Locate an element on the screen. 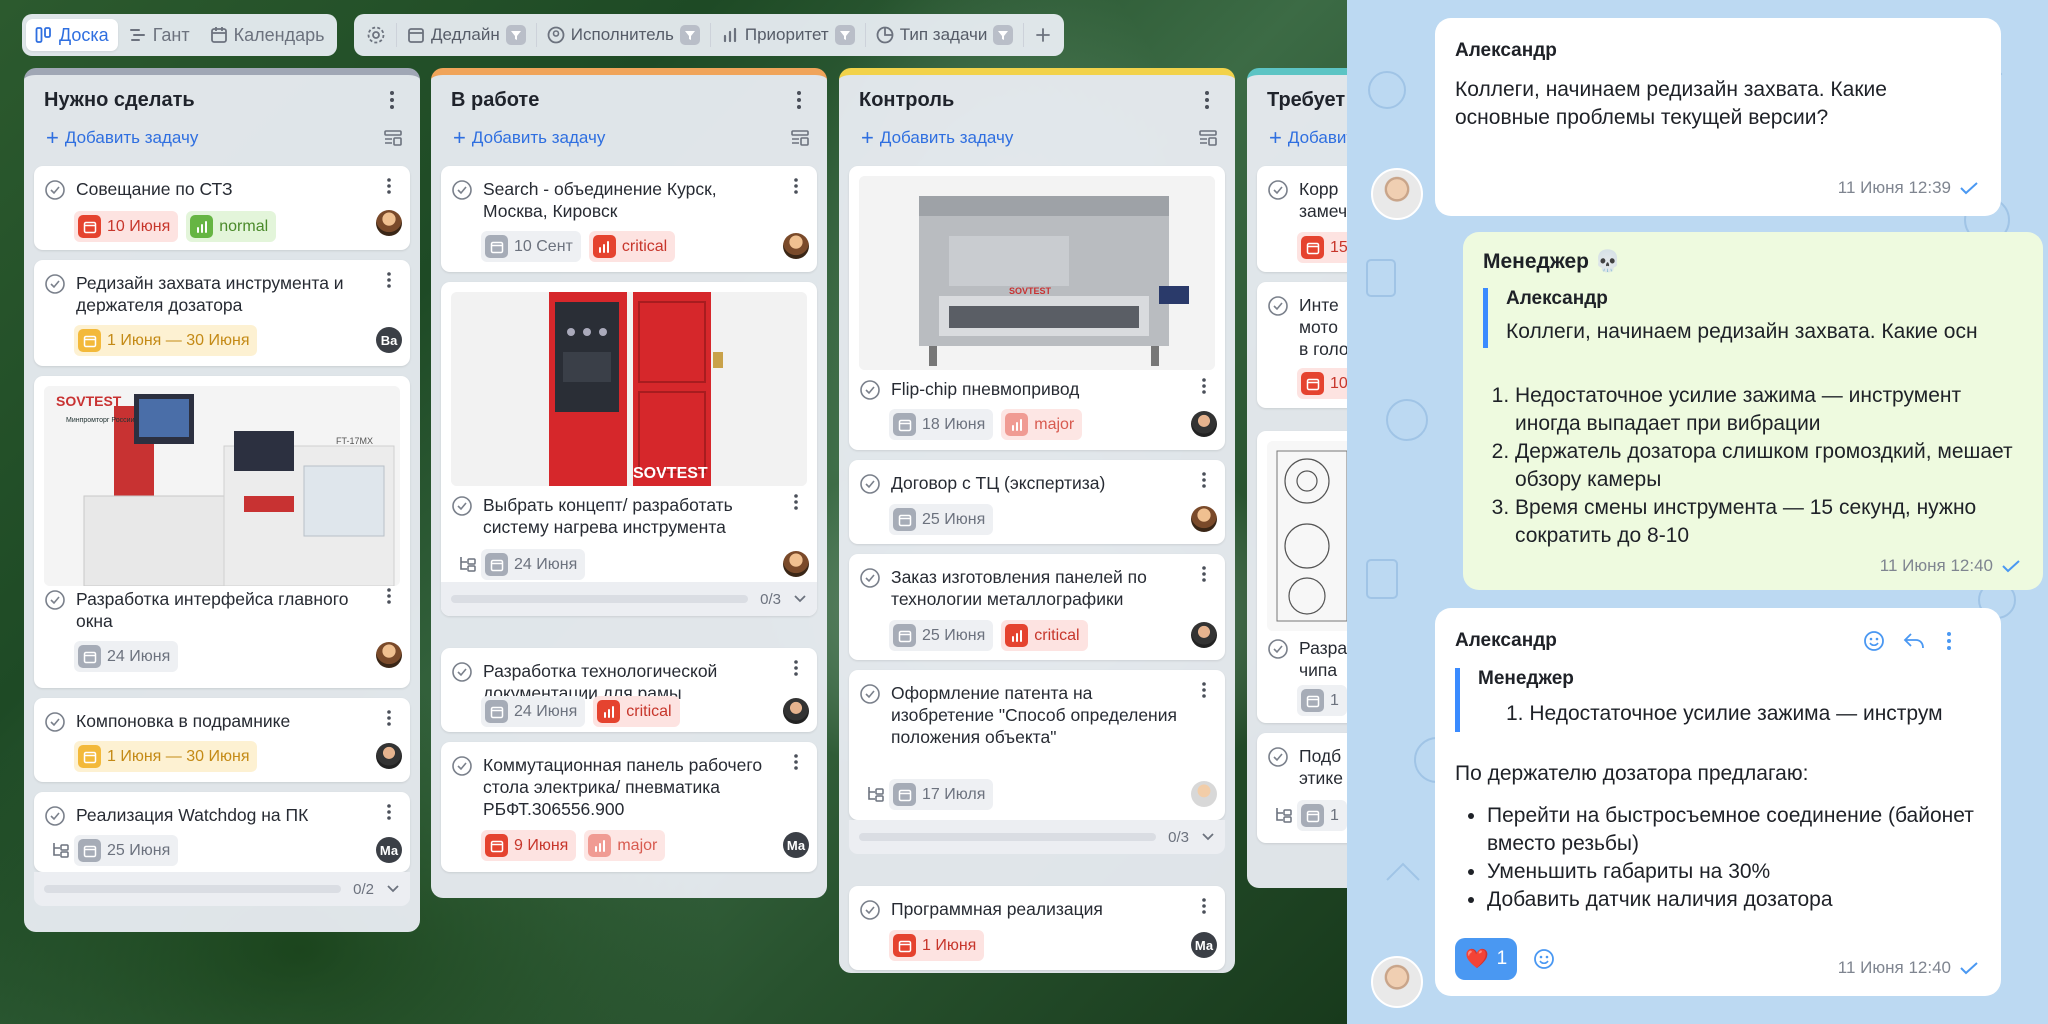 The image size is (2048, 1024). deadline-tag: 18 Июня is located at coordinates (941, 424).